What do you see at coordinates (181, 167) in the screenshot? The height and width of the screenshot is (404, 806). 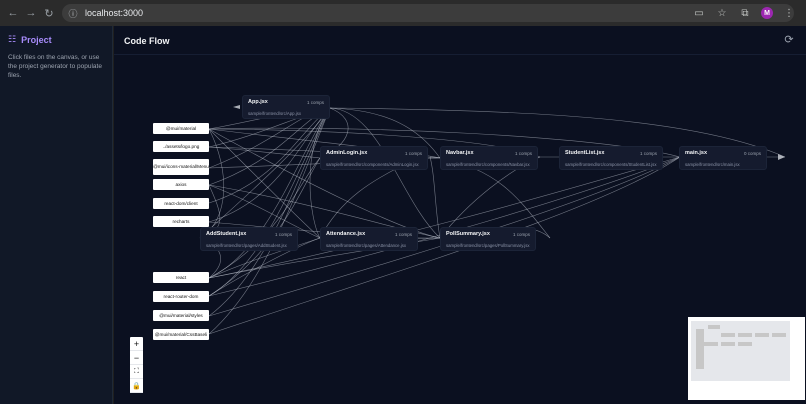 I see `dep-node: @mui/icons-material/Menu` at bounding box center [181, 167].